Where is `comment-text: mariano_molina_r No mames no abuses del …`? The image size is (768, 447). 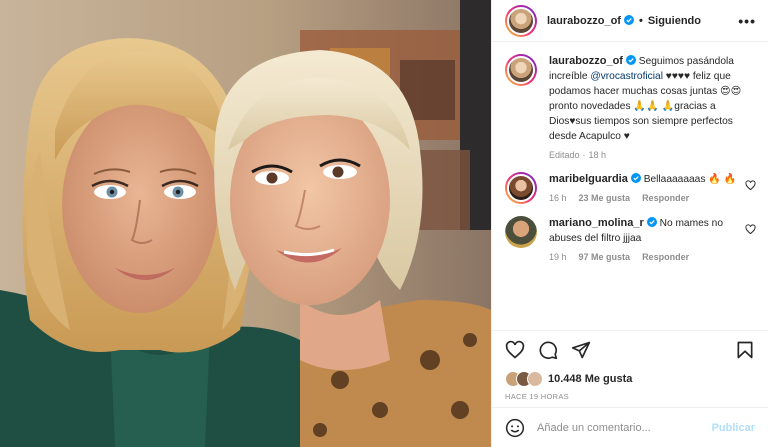 comment-text: mariano_molina_r No mames no abuses del … is located at coordinates (643, 231).